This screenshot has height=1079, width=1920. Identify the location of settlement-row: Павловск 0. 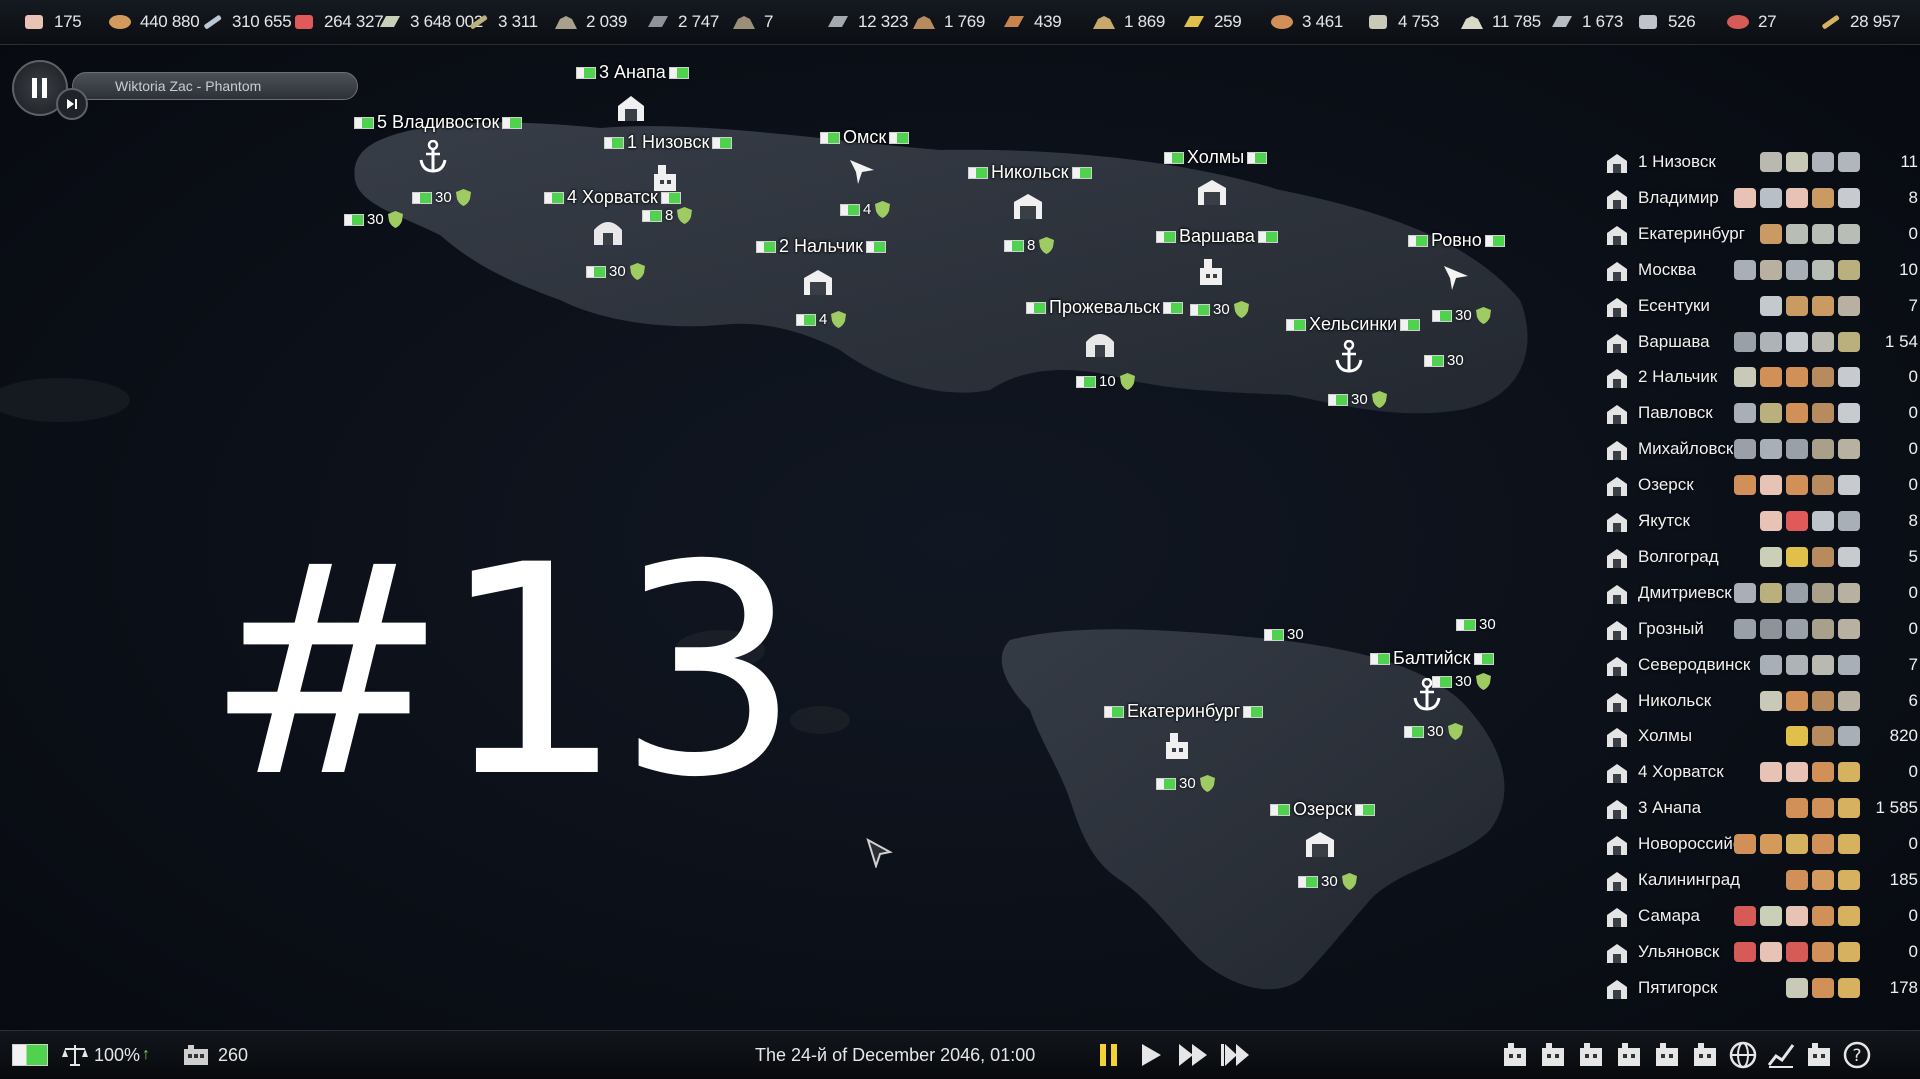
(1759, 414).